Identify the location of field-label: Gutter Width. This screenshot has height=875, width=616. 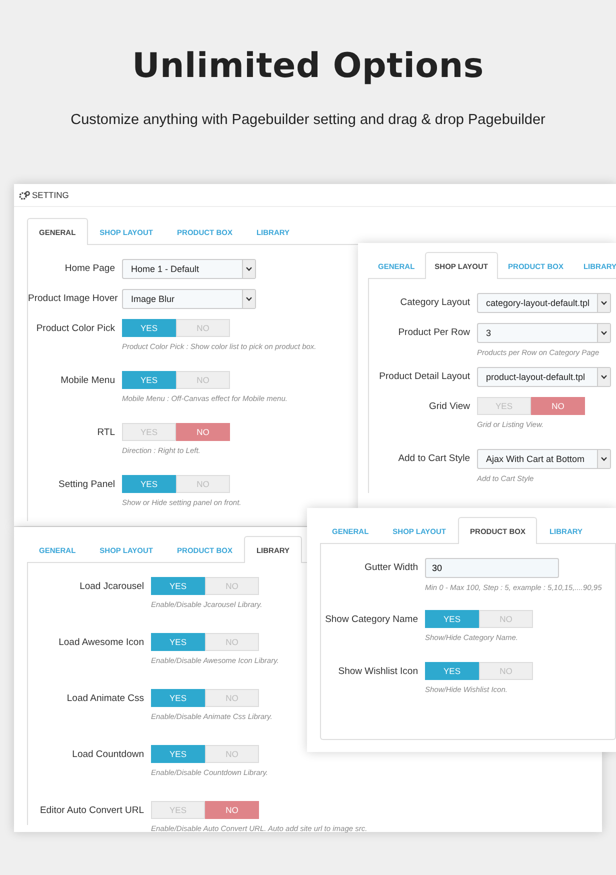
(391, 567).